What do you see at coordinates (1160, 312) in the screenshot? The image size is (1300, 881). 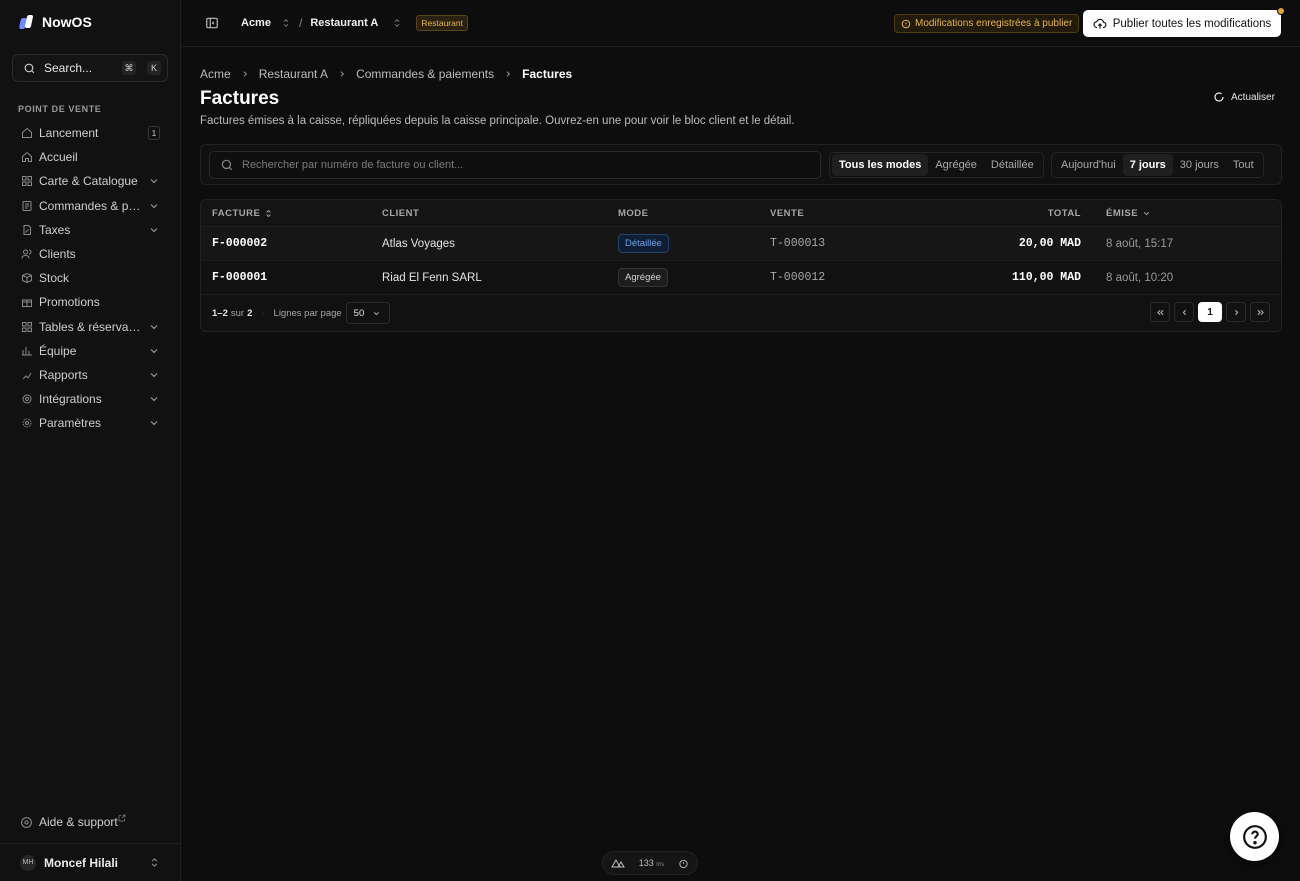 I see `first-page-button` at bounding box center [1160, 312].